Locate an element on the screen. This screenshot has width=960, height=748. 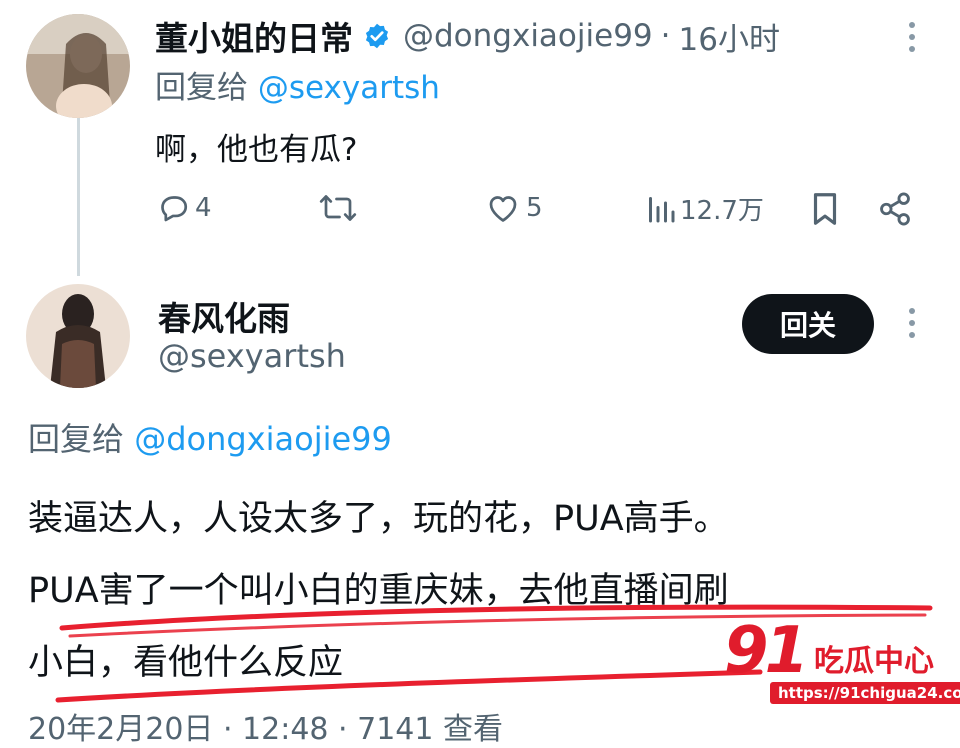
watermark-name: 吃瓜中心 is located at coordinates (874, 661).